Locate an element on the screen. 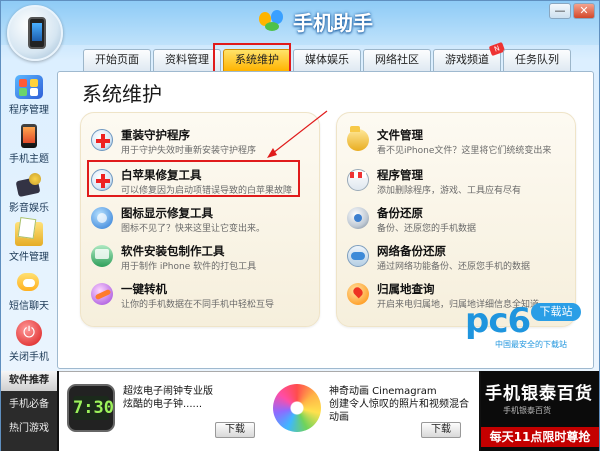 This screenshot has width=600, height=452. pinwheel-icon is located at coordinates (297, 408).